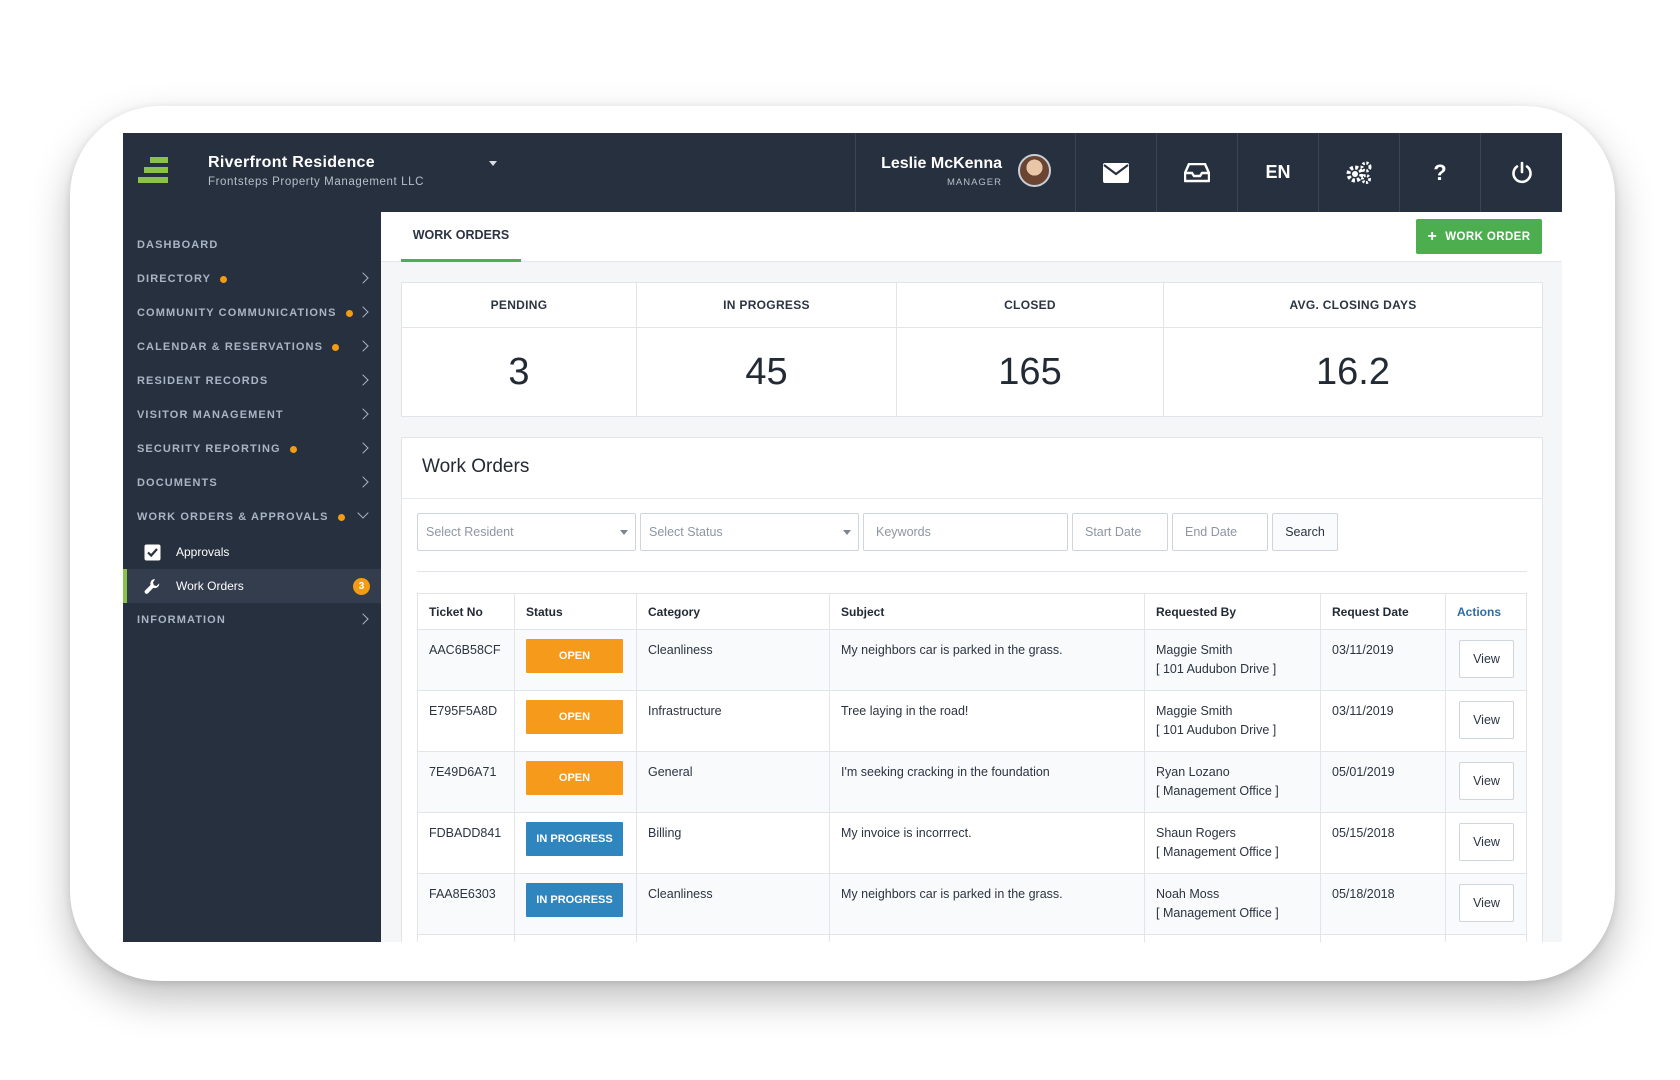 The width and height of the screenshot is (1680, 1080). I want to click on category: General, so click(733, 782).